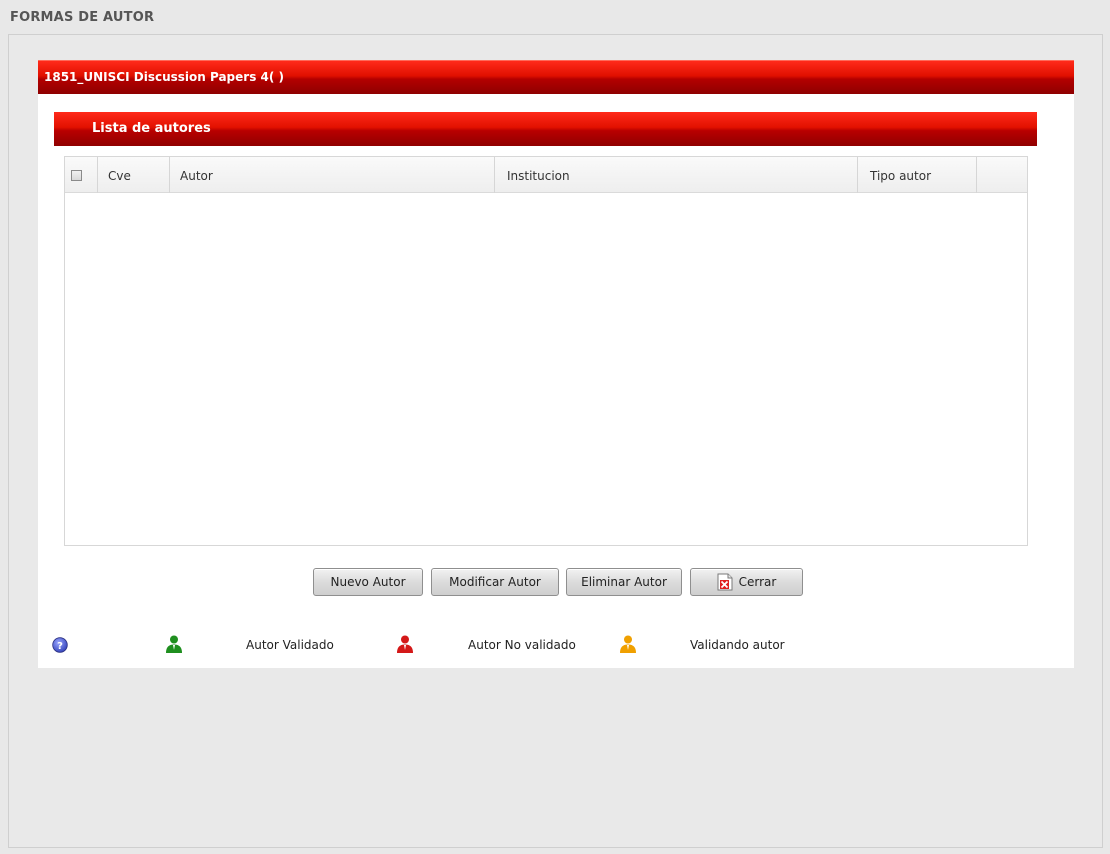  Describe the element at coordinates (405, 644) in the screenshot. I see `not-validated-user-icon` at that location.